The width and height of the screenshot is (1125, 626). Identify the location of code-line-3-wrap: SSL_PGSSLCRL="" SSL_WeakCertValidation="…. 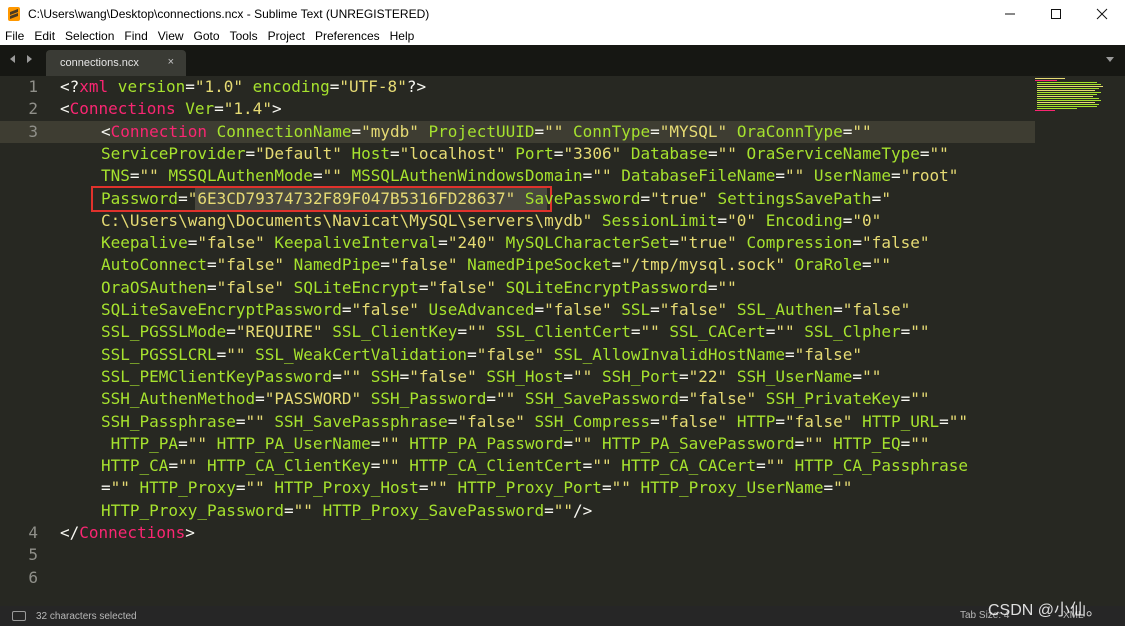
(482, 354).